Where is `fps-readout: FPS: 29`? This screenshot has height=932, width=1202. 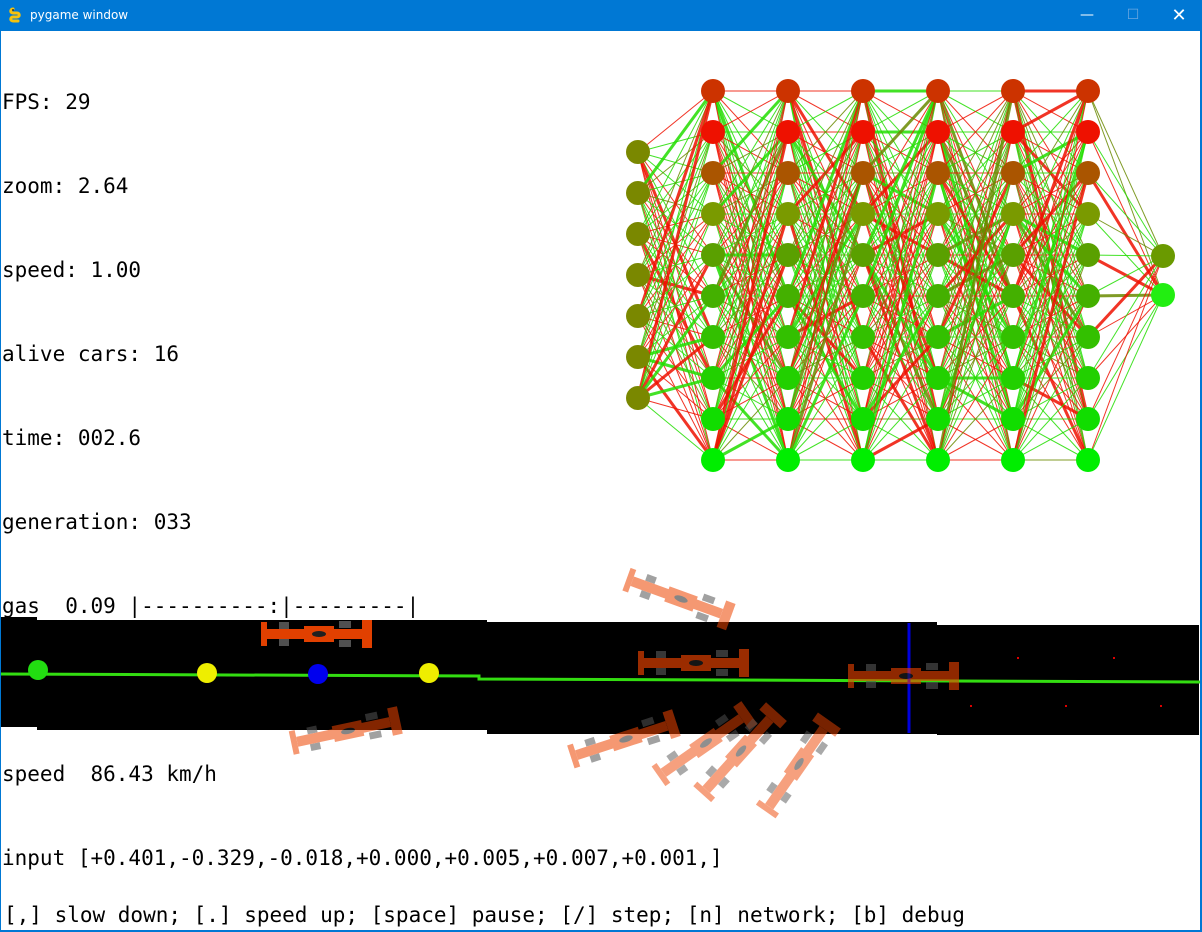
fps-readout: FPS: 29 is located at coordinates (46, 102).